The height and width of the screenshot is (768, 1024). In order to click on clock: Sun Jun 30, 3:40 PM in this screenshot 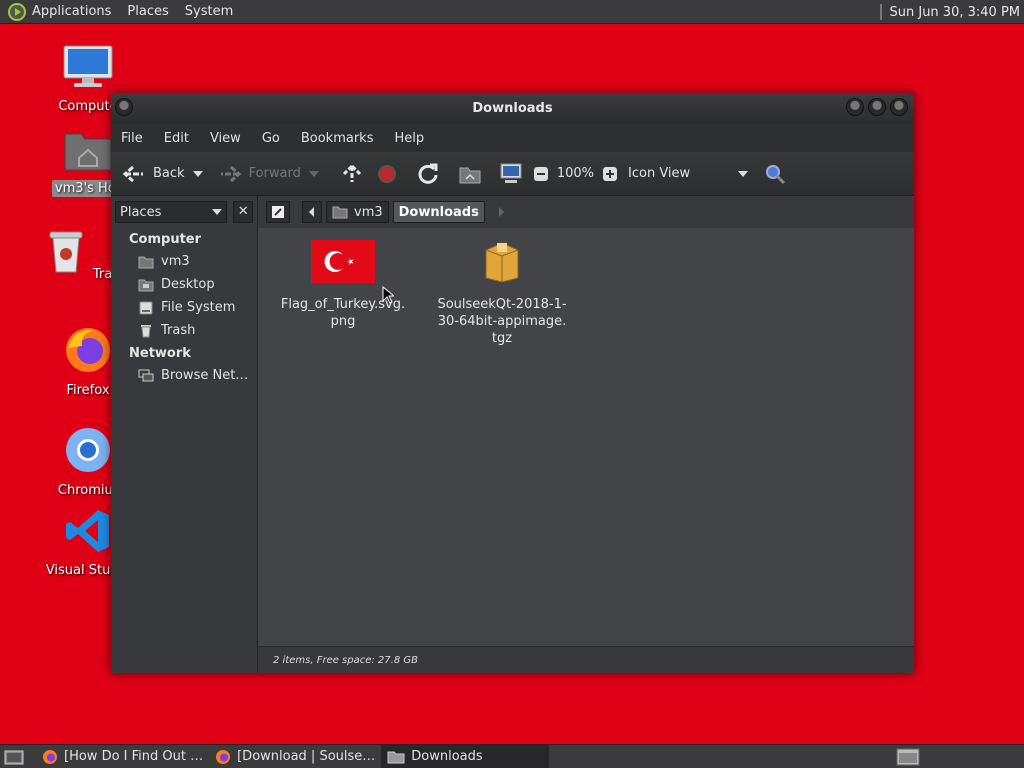, I will do `click(950, 12)`.